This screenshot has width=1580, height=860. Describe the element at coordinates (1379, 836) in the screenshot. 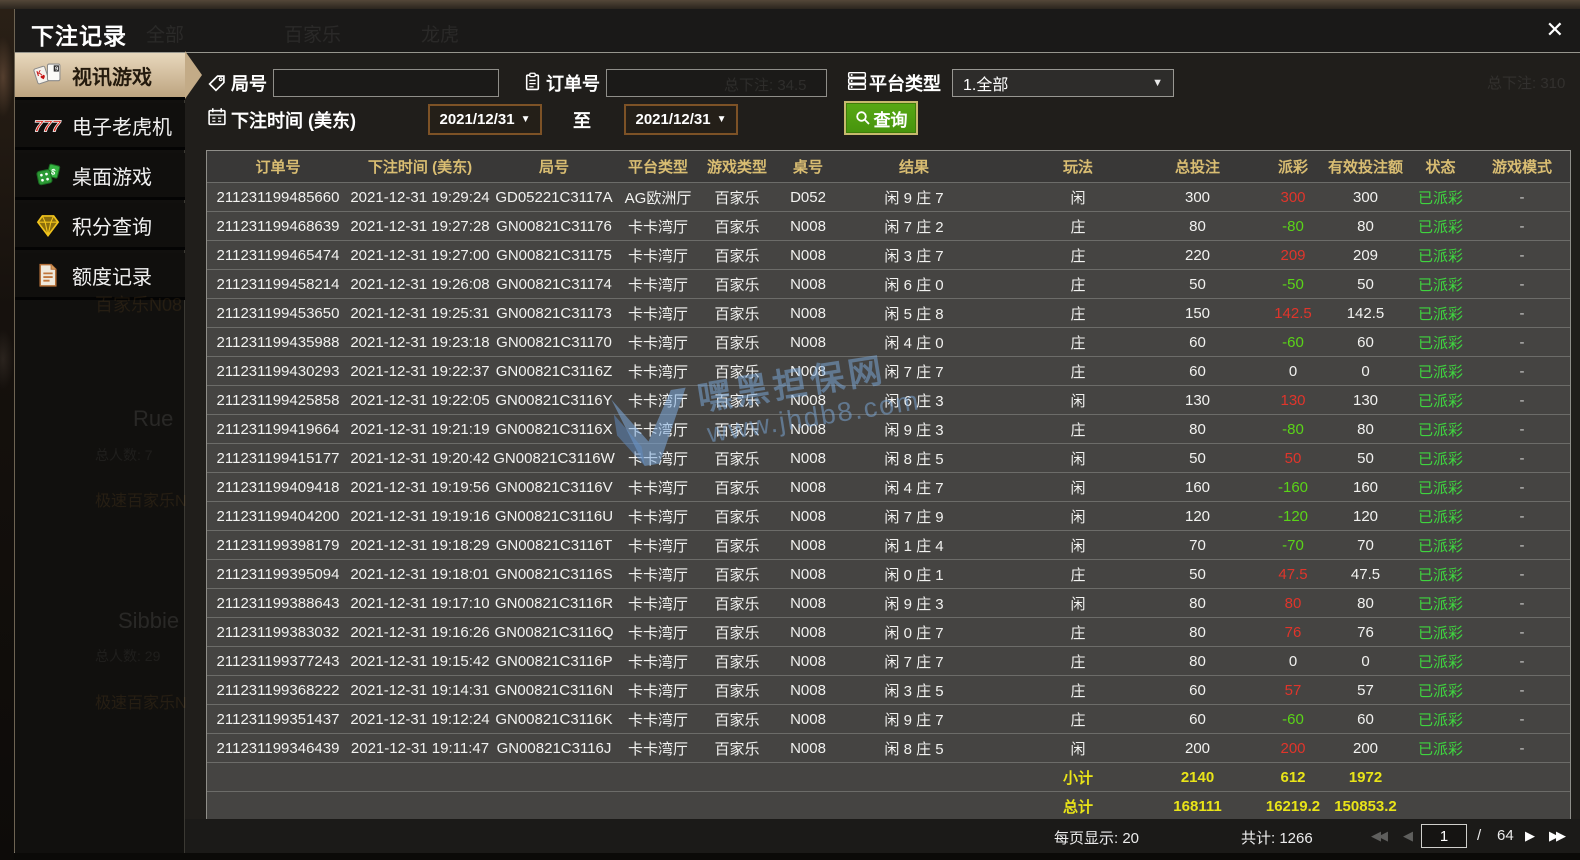

I see `first-page-icon: ◀◀` at that location.